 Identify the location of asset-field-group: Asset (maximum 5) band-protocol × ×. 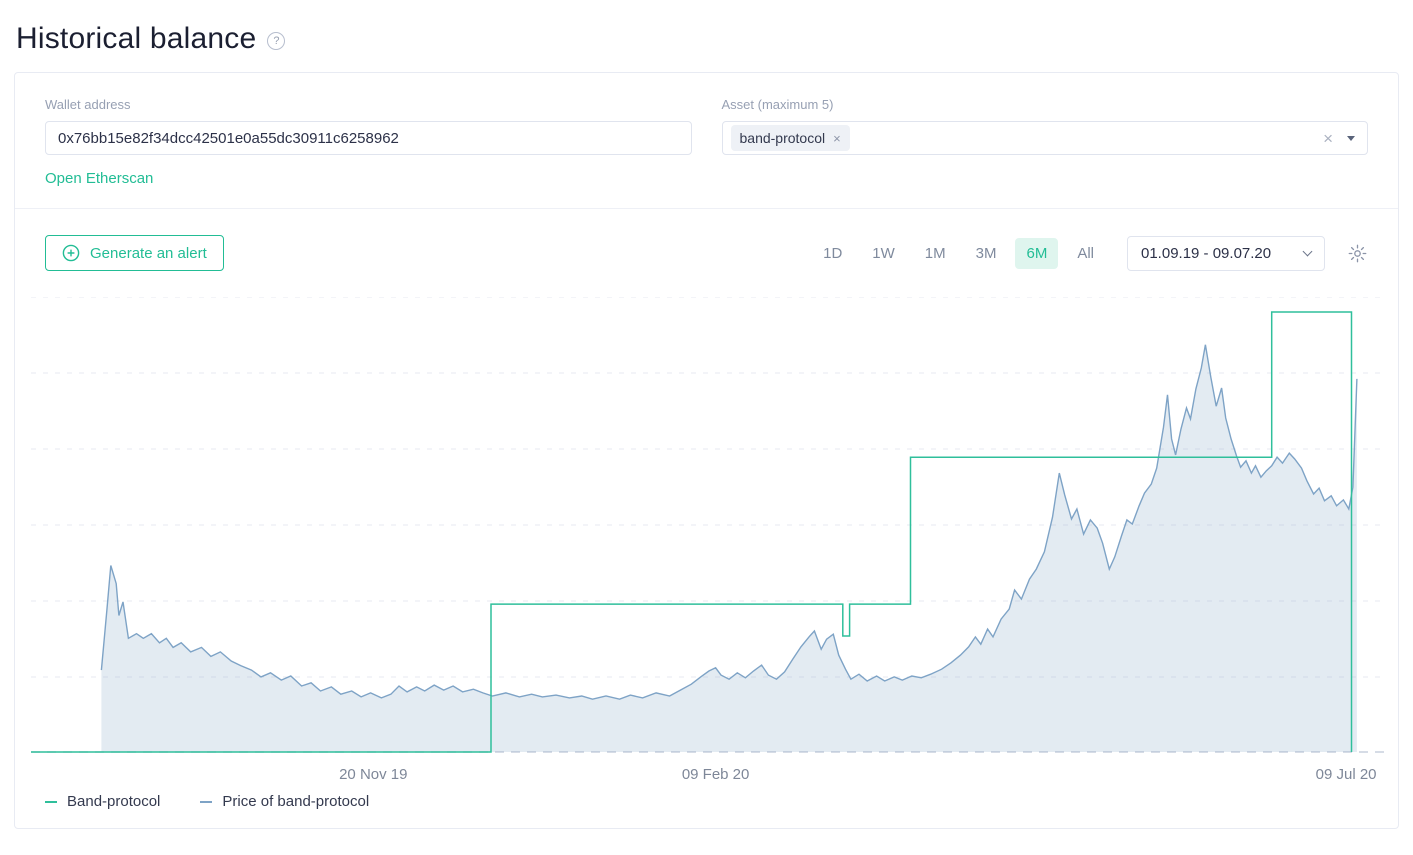
(1044, 142).